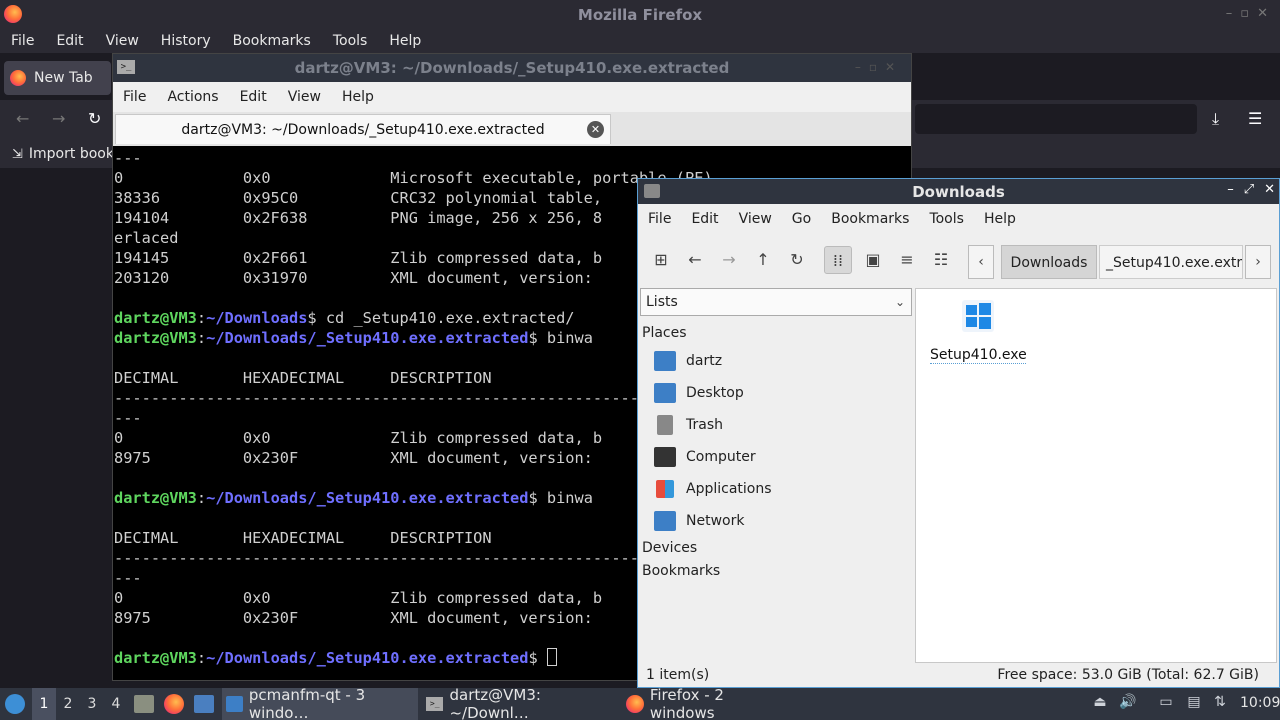 This screenshot has height=720, width=1280. What do you see at coordinates (186, 41) in the screenshot?
I see `firefox-menu-history: History` at bounding box center [186, 41].